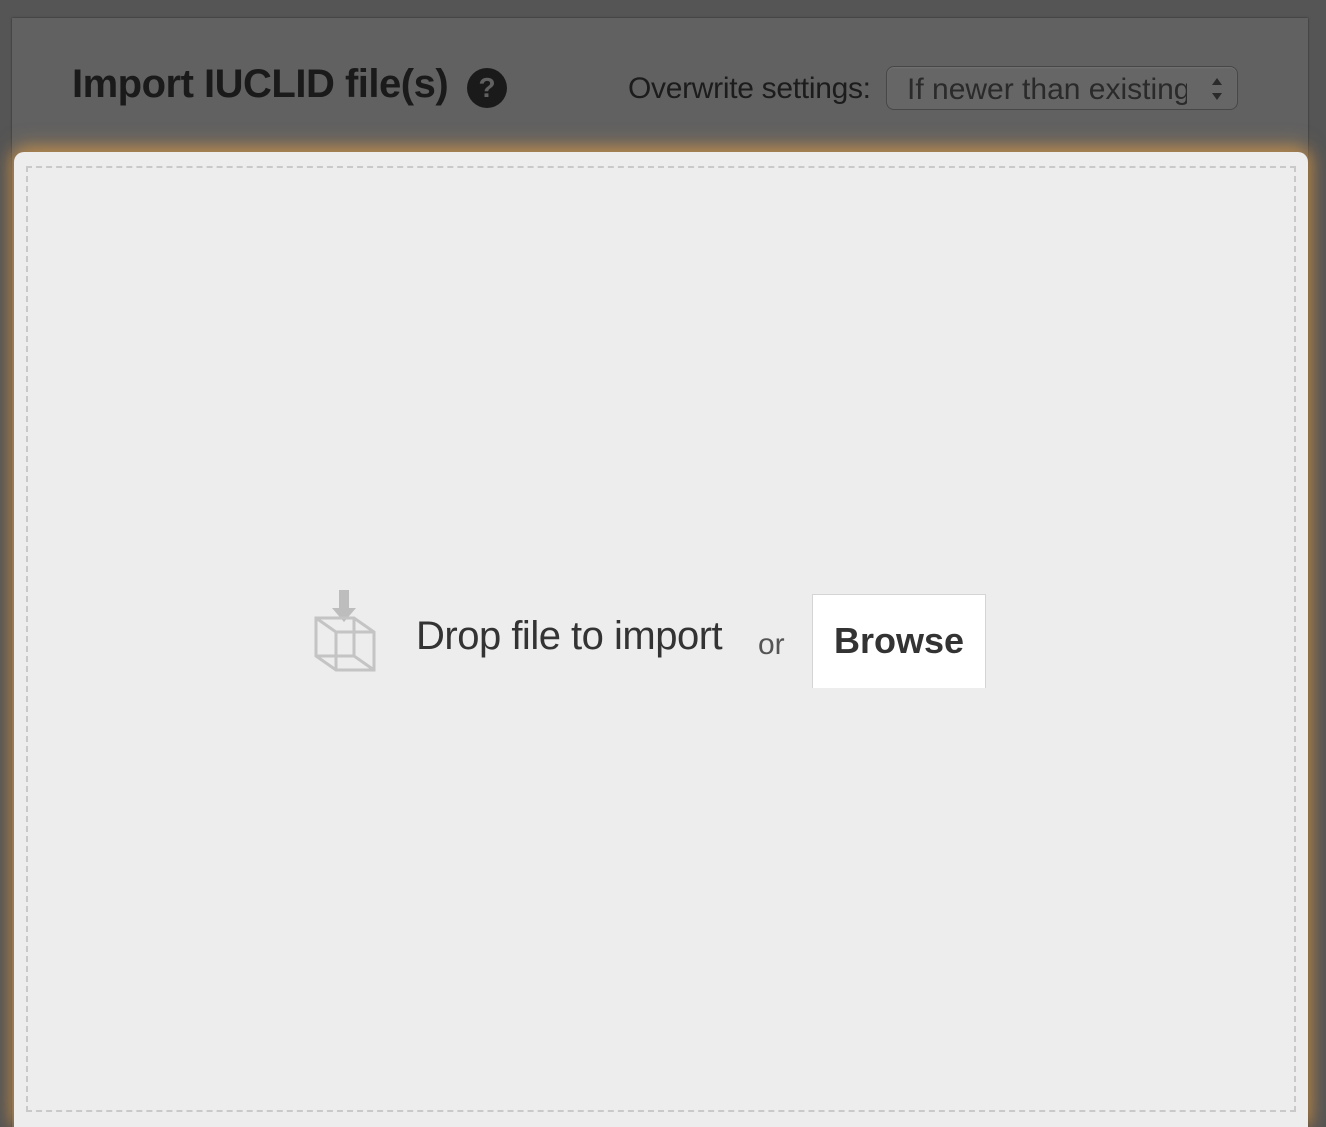 The width and height of the screenshot is (1326, 1127). What do you see at coordinates (1047, 89) in the screenshot?
I see `overwrite-settings-value: If newer than existing` at bounding box center [1047, 89].